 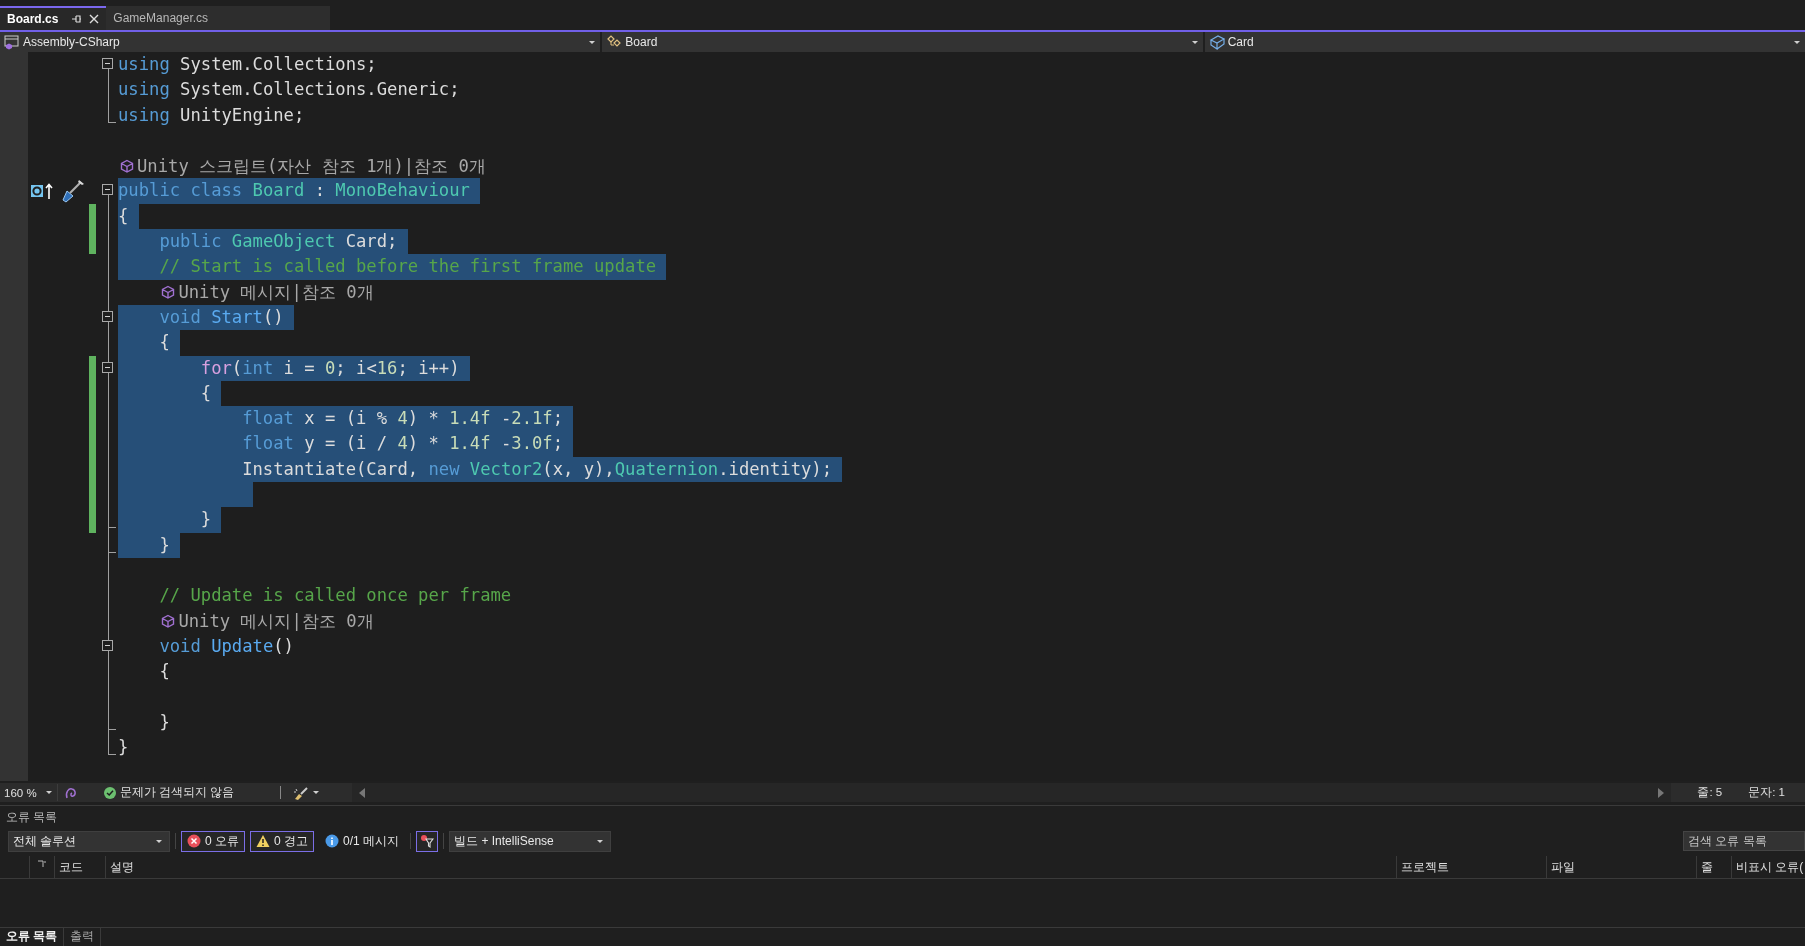 What do you see at coordinates (83, 937) in the screenshot?
I see `panel-tab: 출력` at bounding box center [83, 937].